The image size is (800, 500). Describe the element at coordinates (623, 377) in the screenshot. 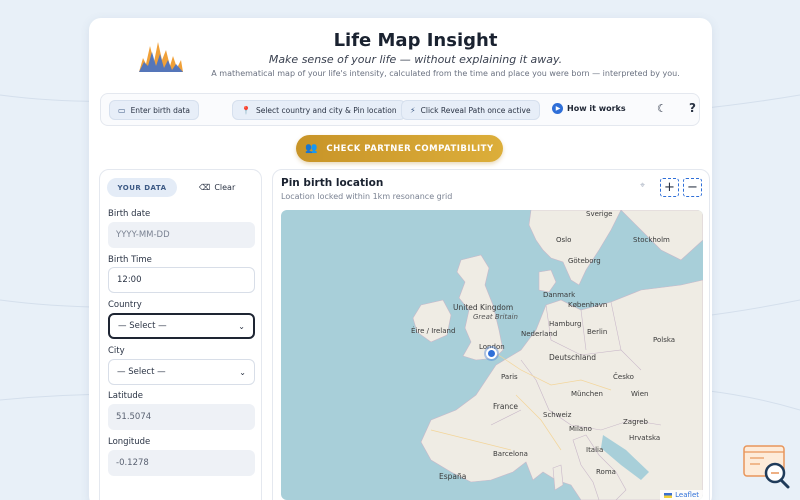

I see `map-label: Česko` at that location.